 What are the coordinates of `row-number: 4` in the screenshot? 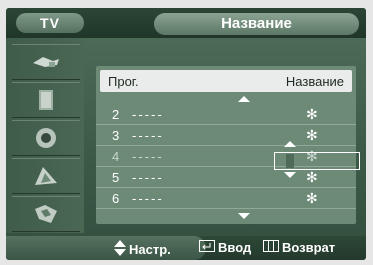 It's located at (116, 156).